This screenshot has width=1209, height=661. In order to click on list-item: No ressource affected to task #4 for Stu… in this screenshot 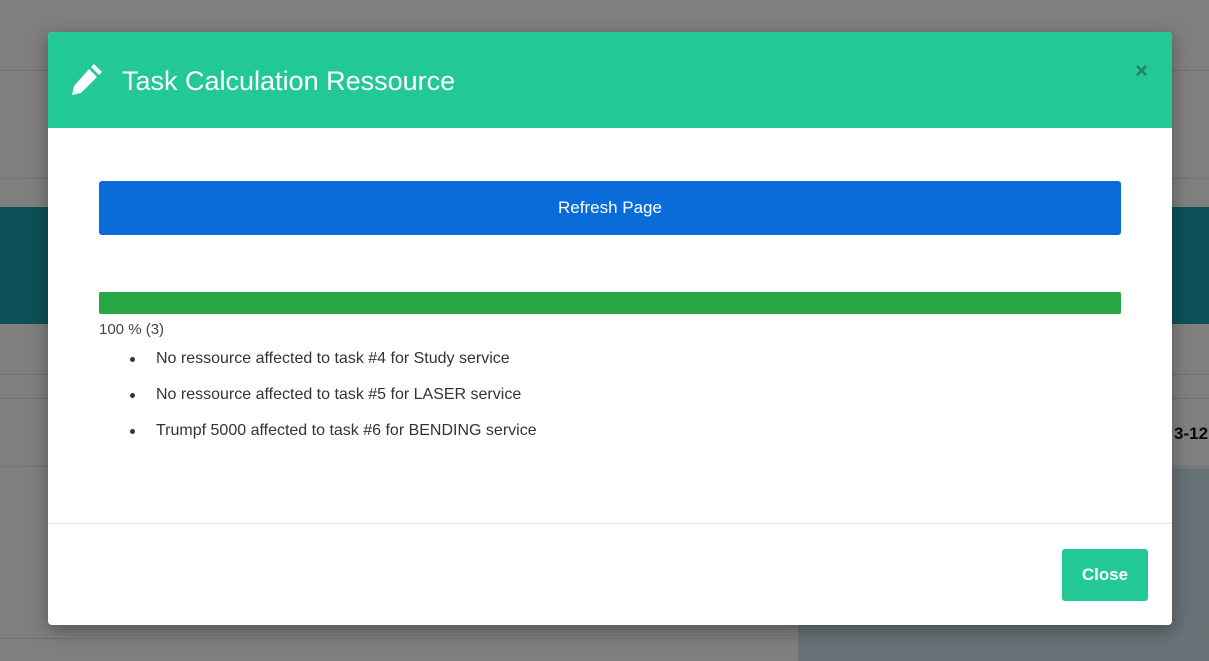, I will do `click(332, 367)`.